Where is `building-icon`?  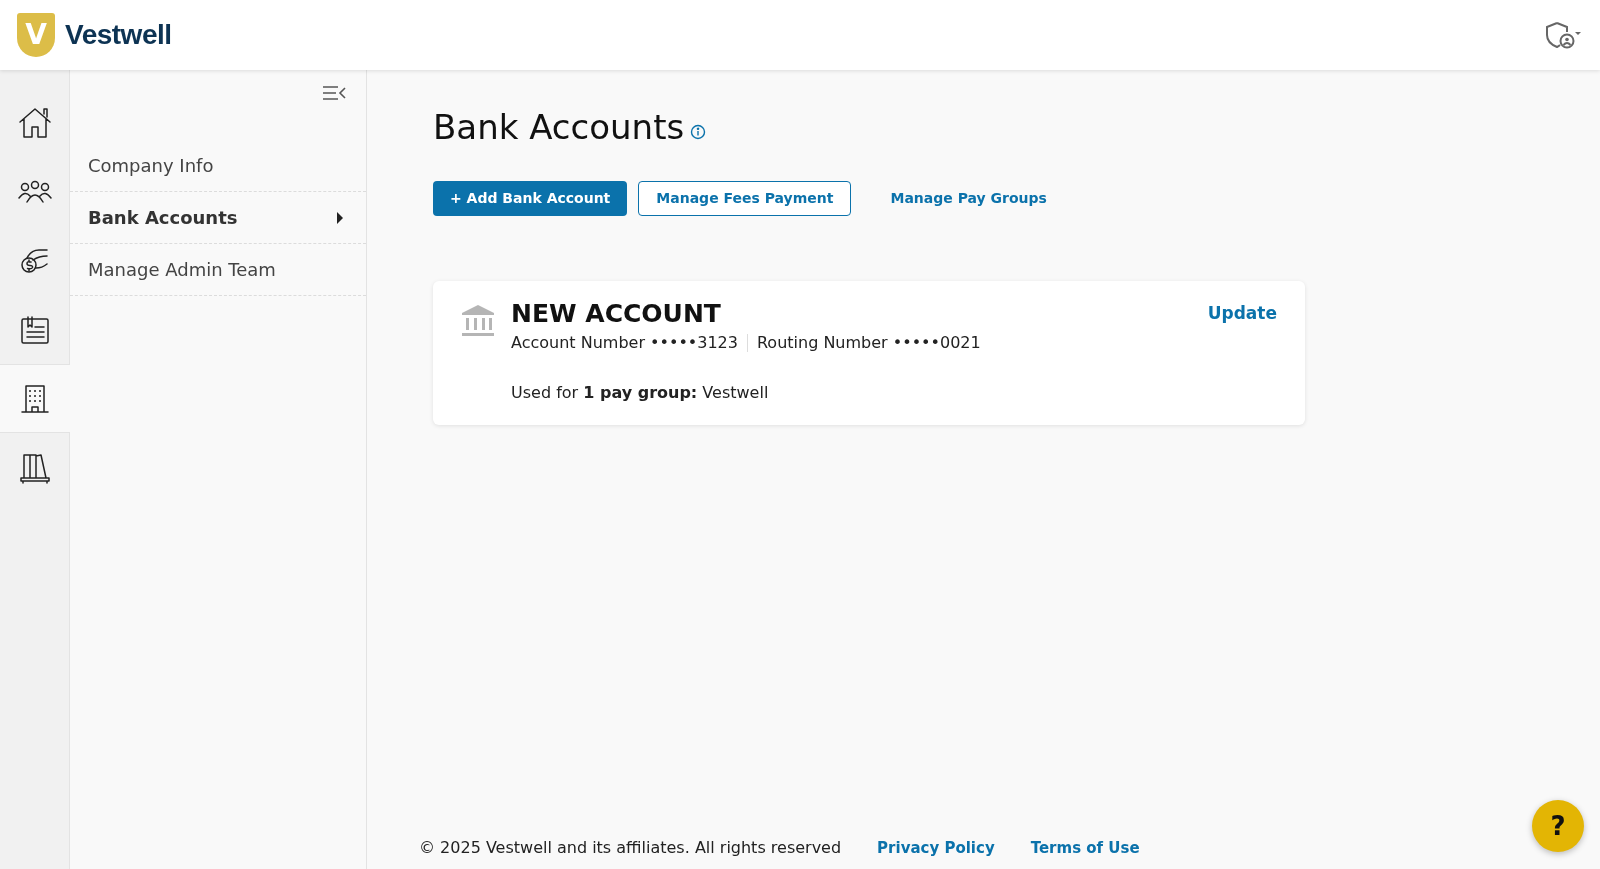
building-icon is located at coordinates (35, 398).